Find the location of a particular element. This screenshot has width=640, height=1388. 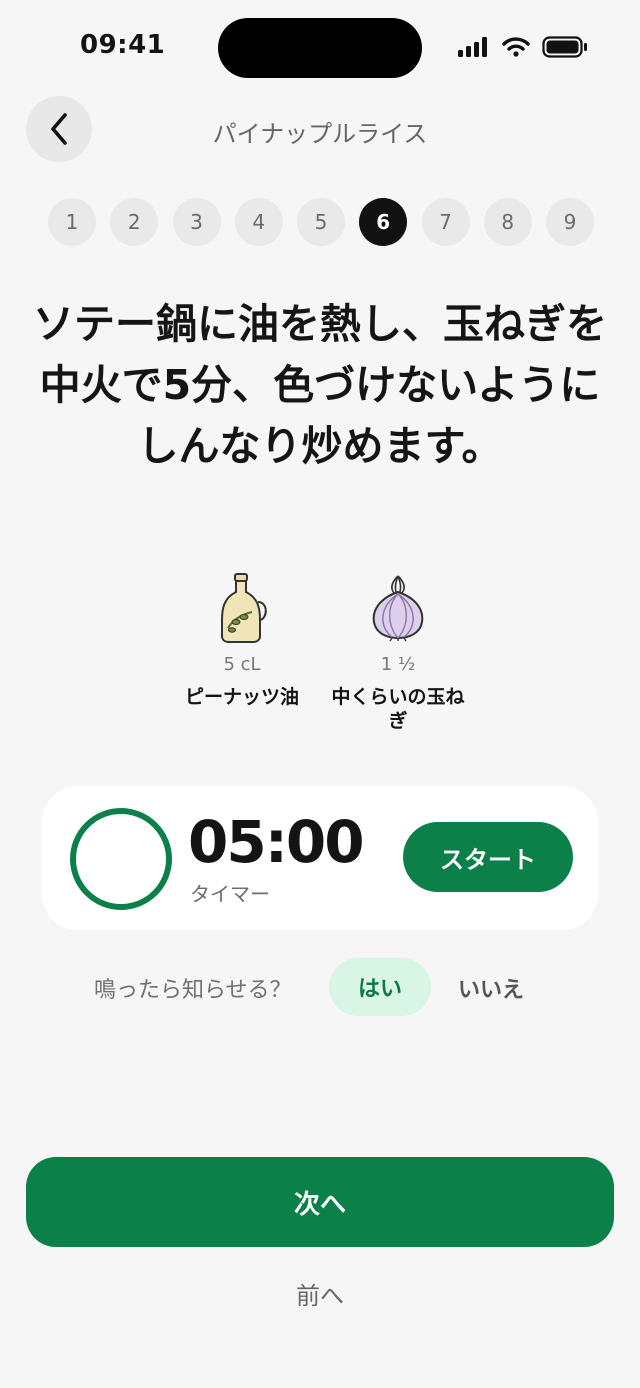

ingredient-quantity: 5 cL is located at coordinates (242, 664).